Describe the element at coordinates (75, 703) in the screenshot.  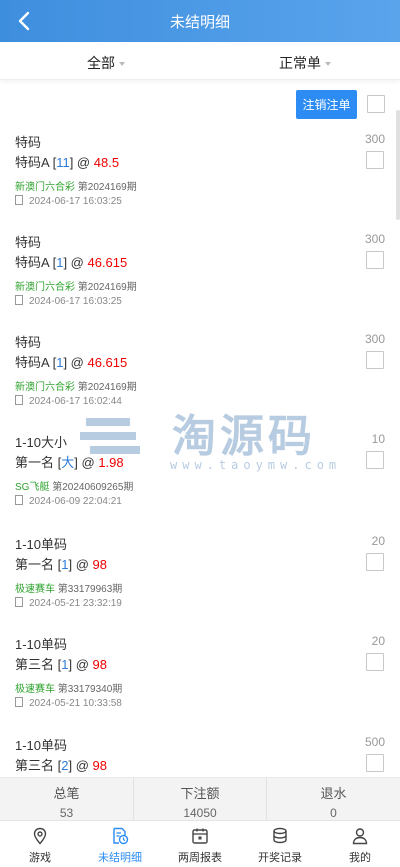
I see `bet-time: 2024-05-21 10:33:58` at that location.